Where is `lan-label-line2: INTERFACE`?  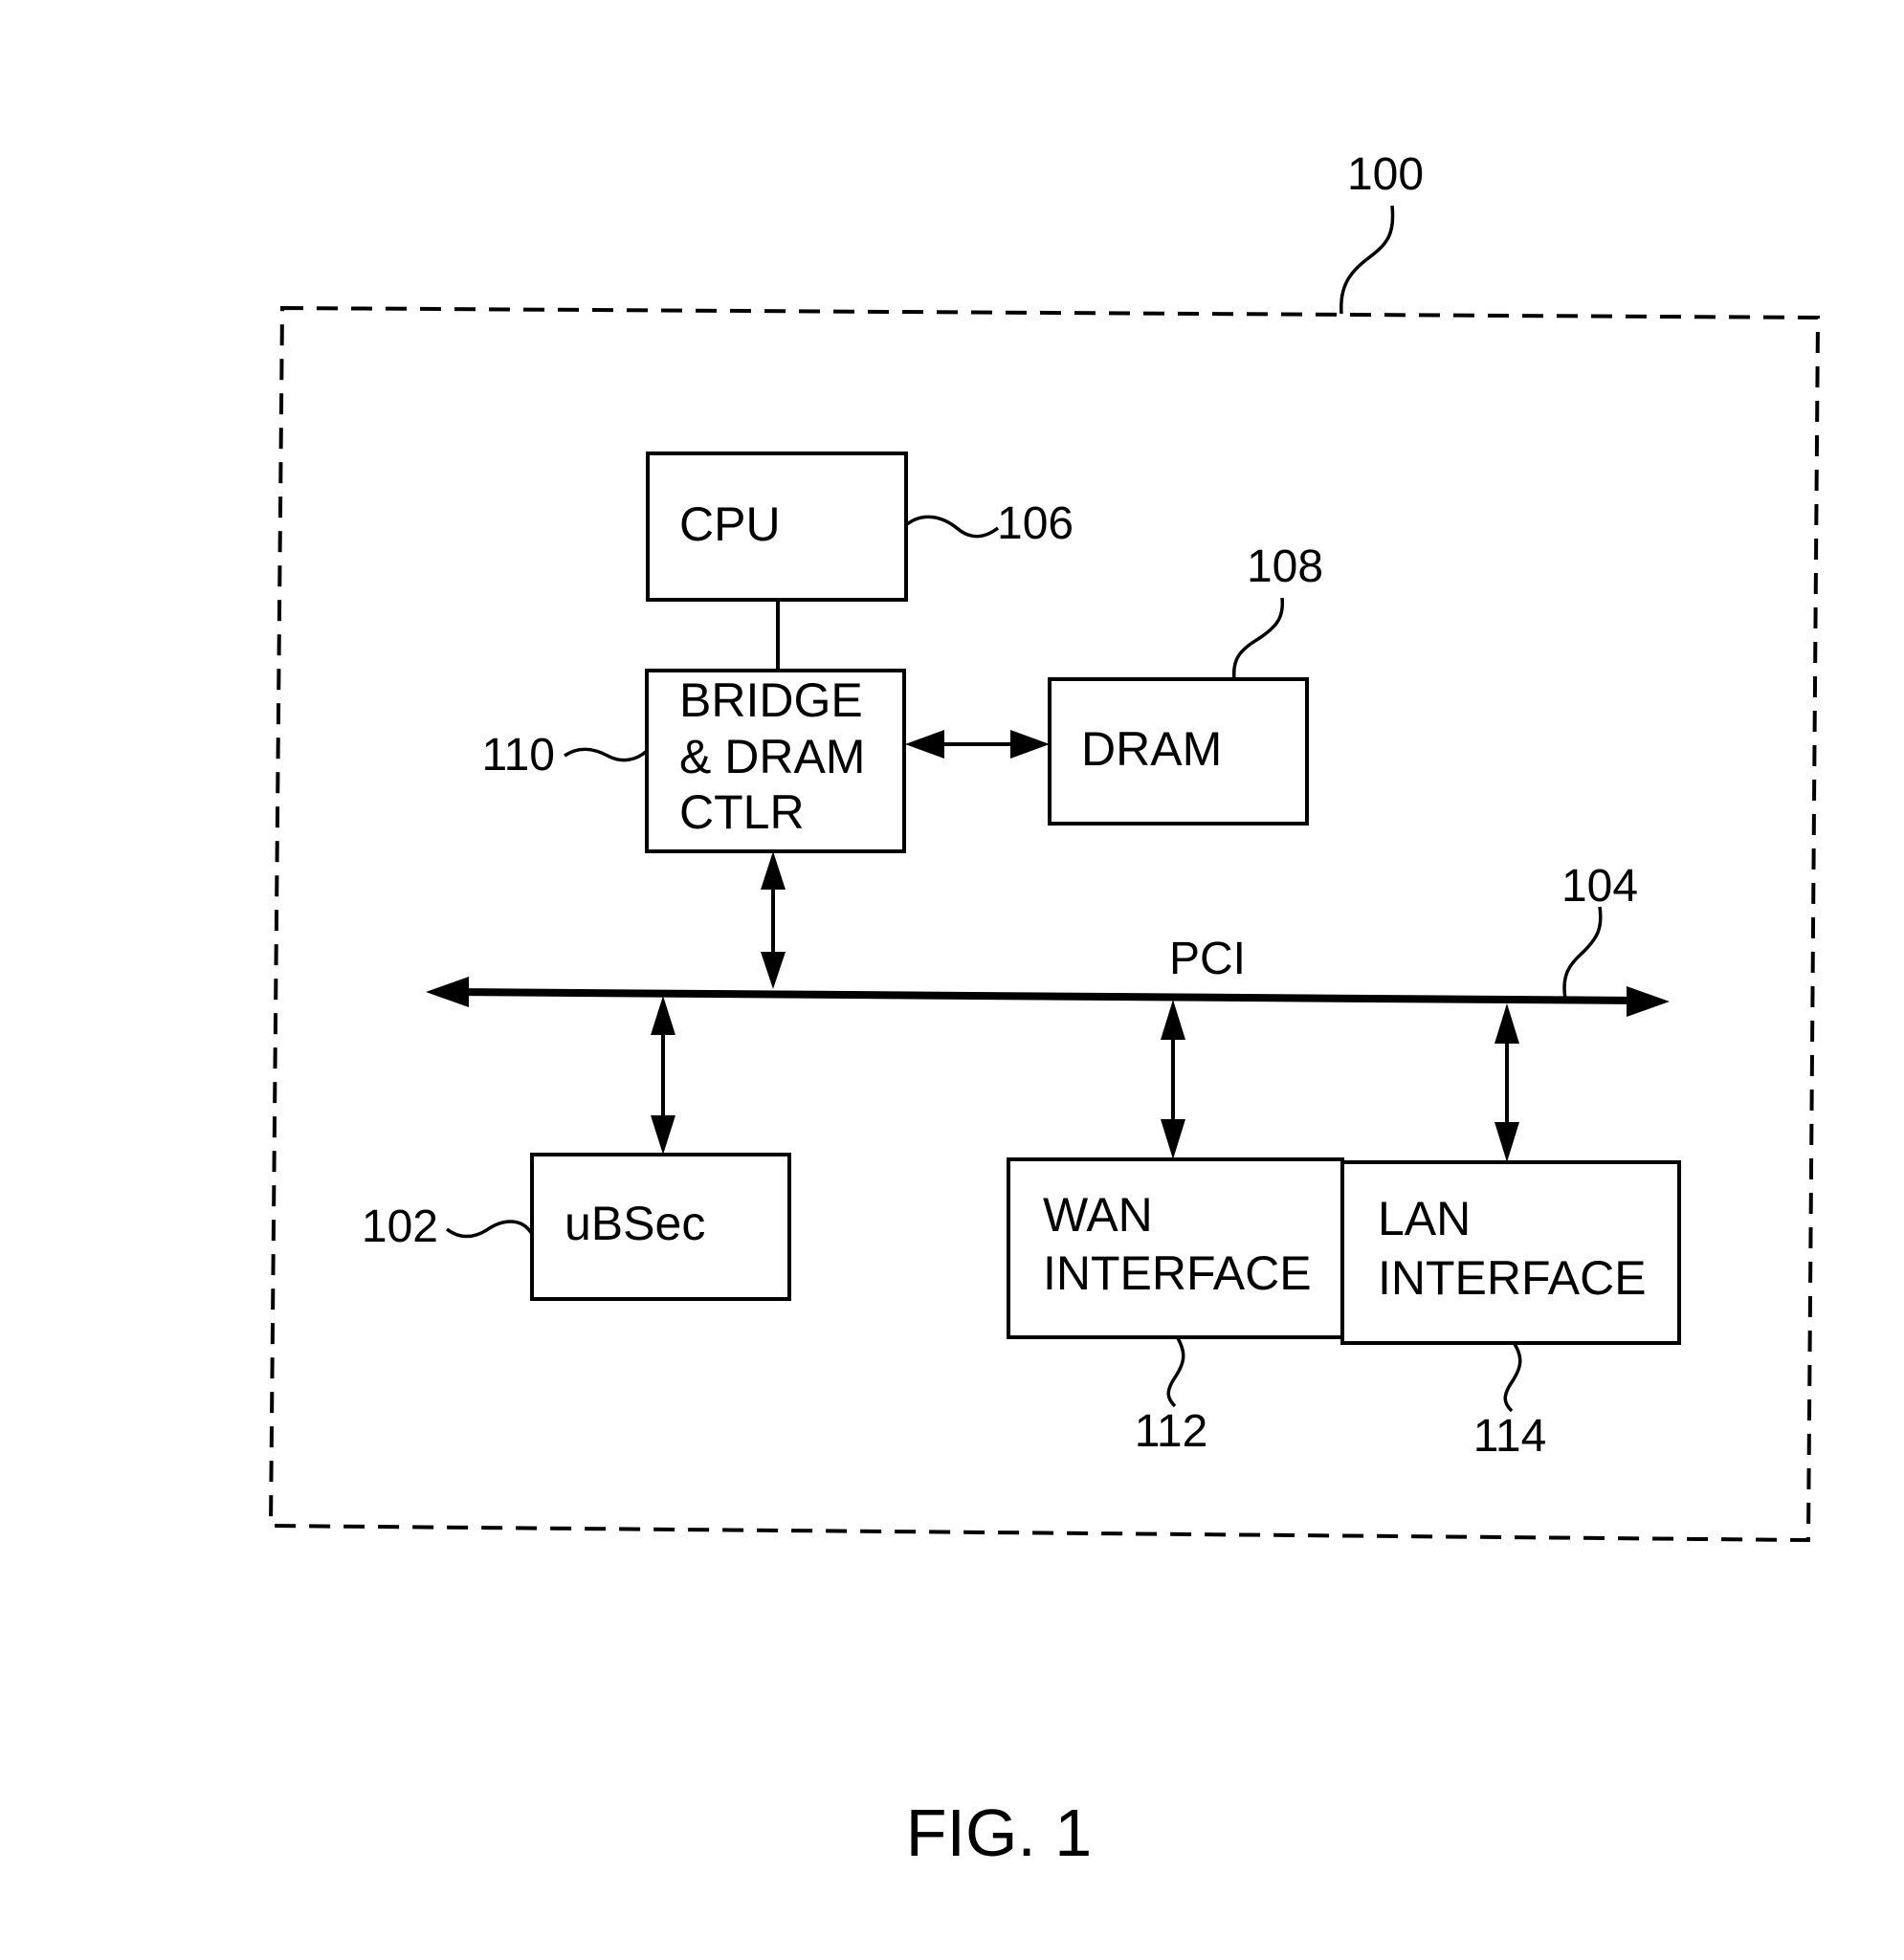
lan-label-line2: INTERFACE is located at coordinates (1512, 1278).